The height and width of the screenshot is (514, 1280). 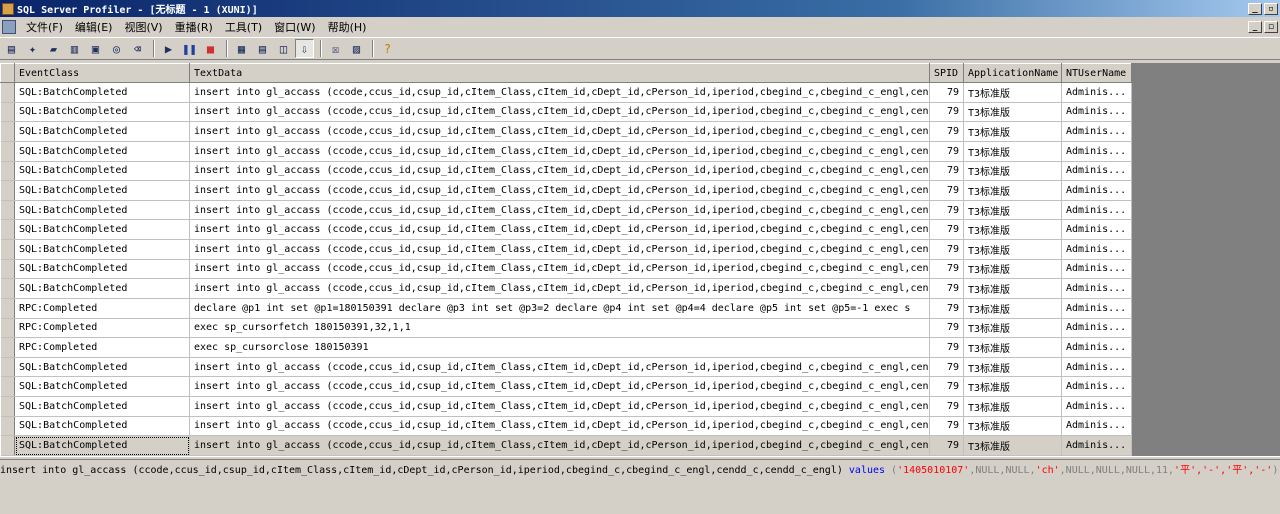 What do you see at coordinates (1255, 26) in the screenshot?
I see `child-minimize-button: _` at bounding box center [1255, 26].